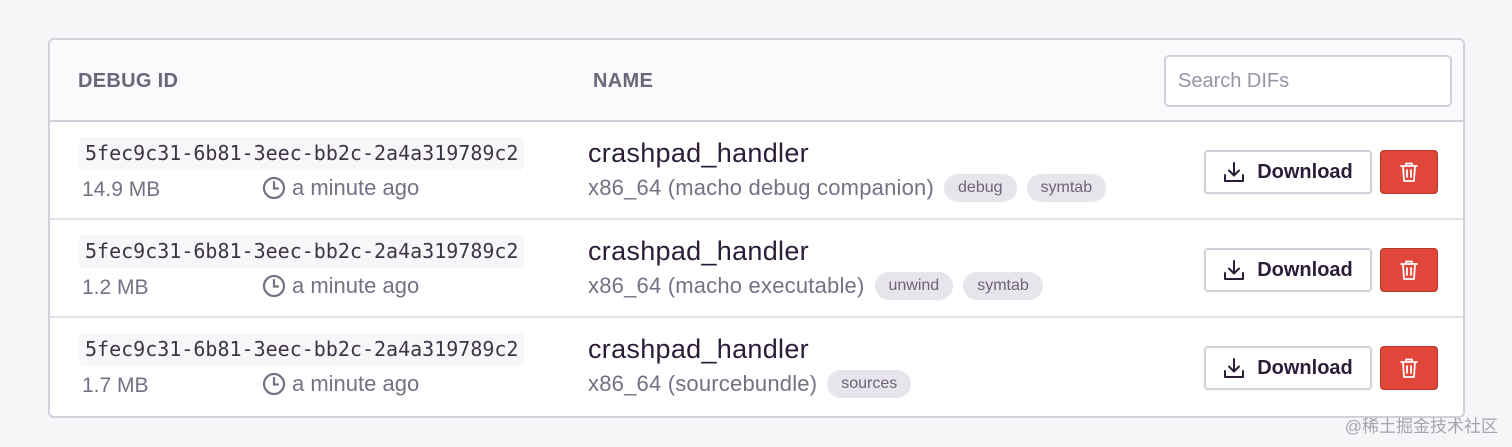 This screenshot has width=1512, height=447. What do you see at coordinates (726, 285) in the screenshot?
I see `dif-arch: x86_64 (macho executable)` at bounding box center [726, 285].